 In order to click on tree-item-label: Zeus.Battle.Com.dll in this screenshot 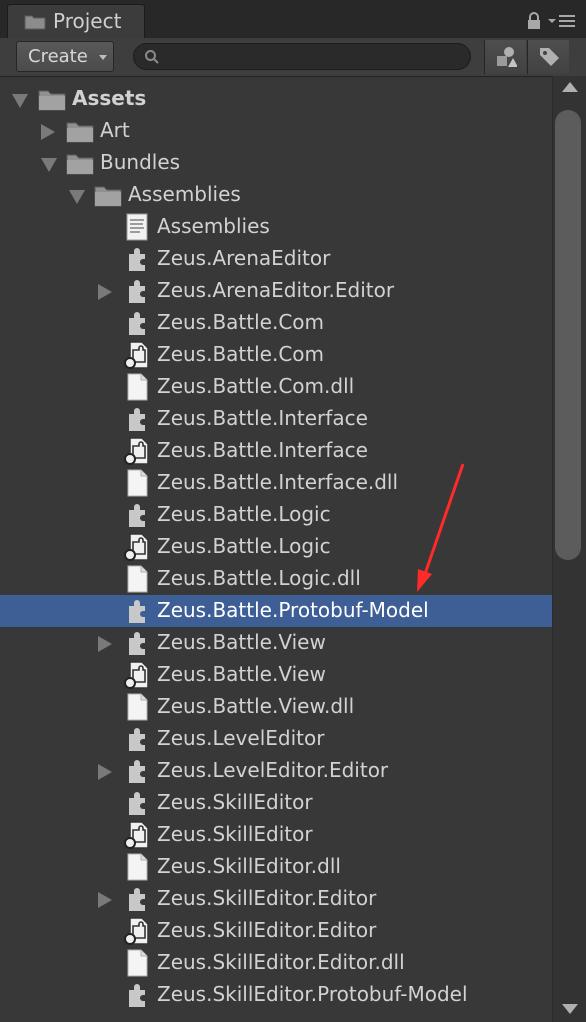, I will do `click(256, 386)`.